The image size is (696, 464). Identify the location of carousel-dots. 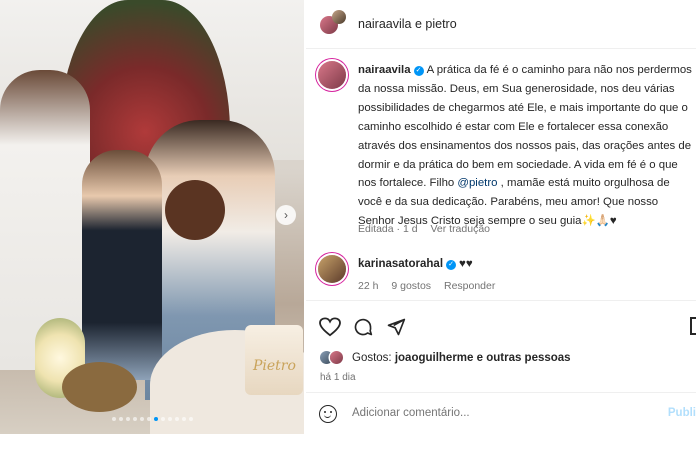
(152, 417).